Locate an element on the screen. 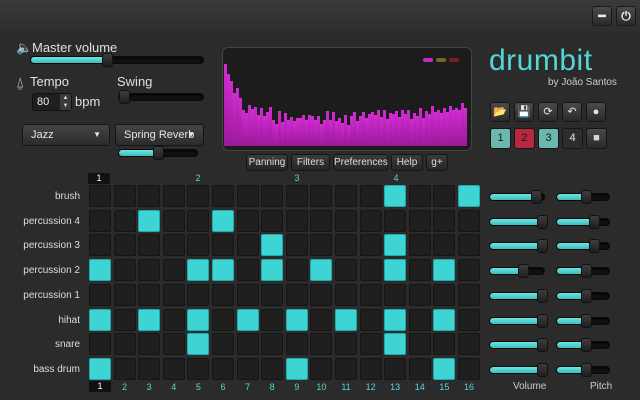 The width and height of the screenshot is (640, 400). pattern-3-button: 3 is located at coordinates (548, 138).